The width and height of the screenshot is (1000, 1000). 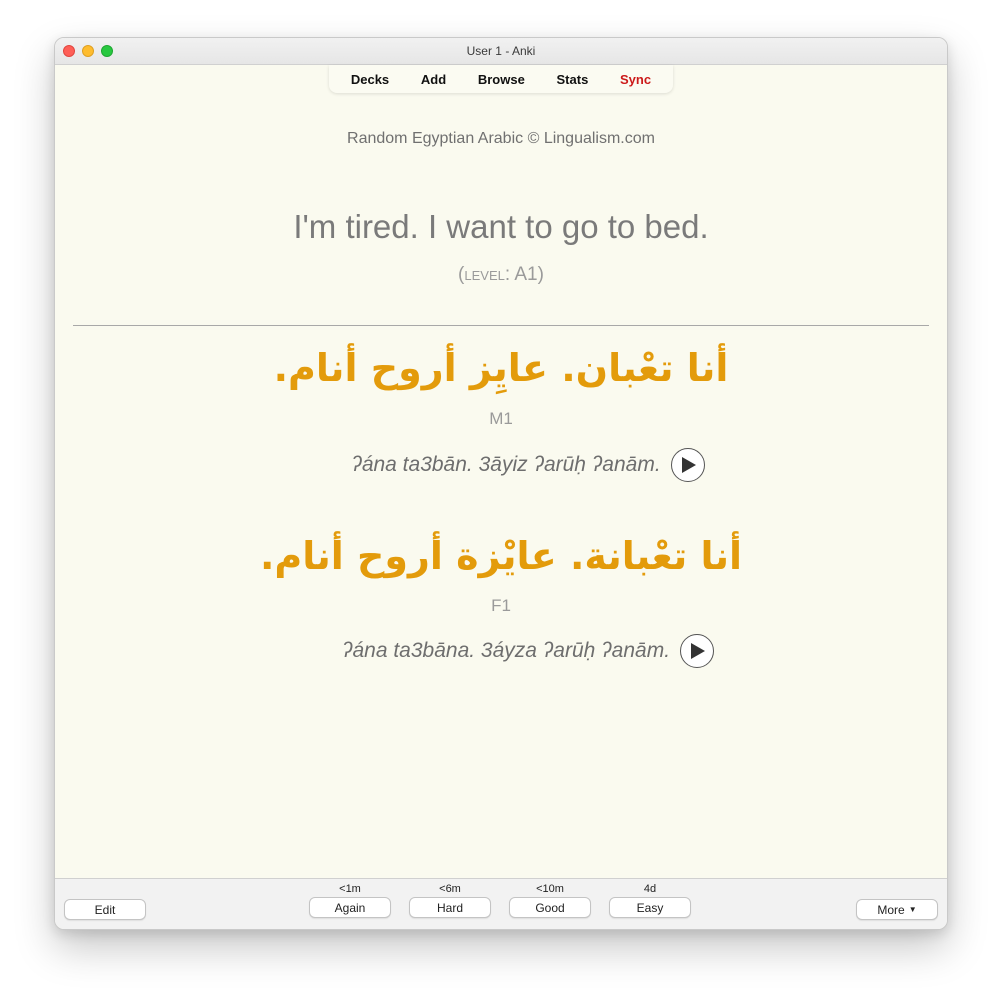 I want to click on decks-link: Decks, so click(x=370, y=79).